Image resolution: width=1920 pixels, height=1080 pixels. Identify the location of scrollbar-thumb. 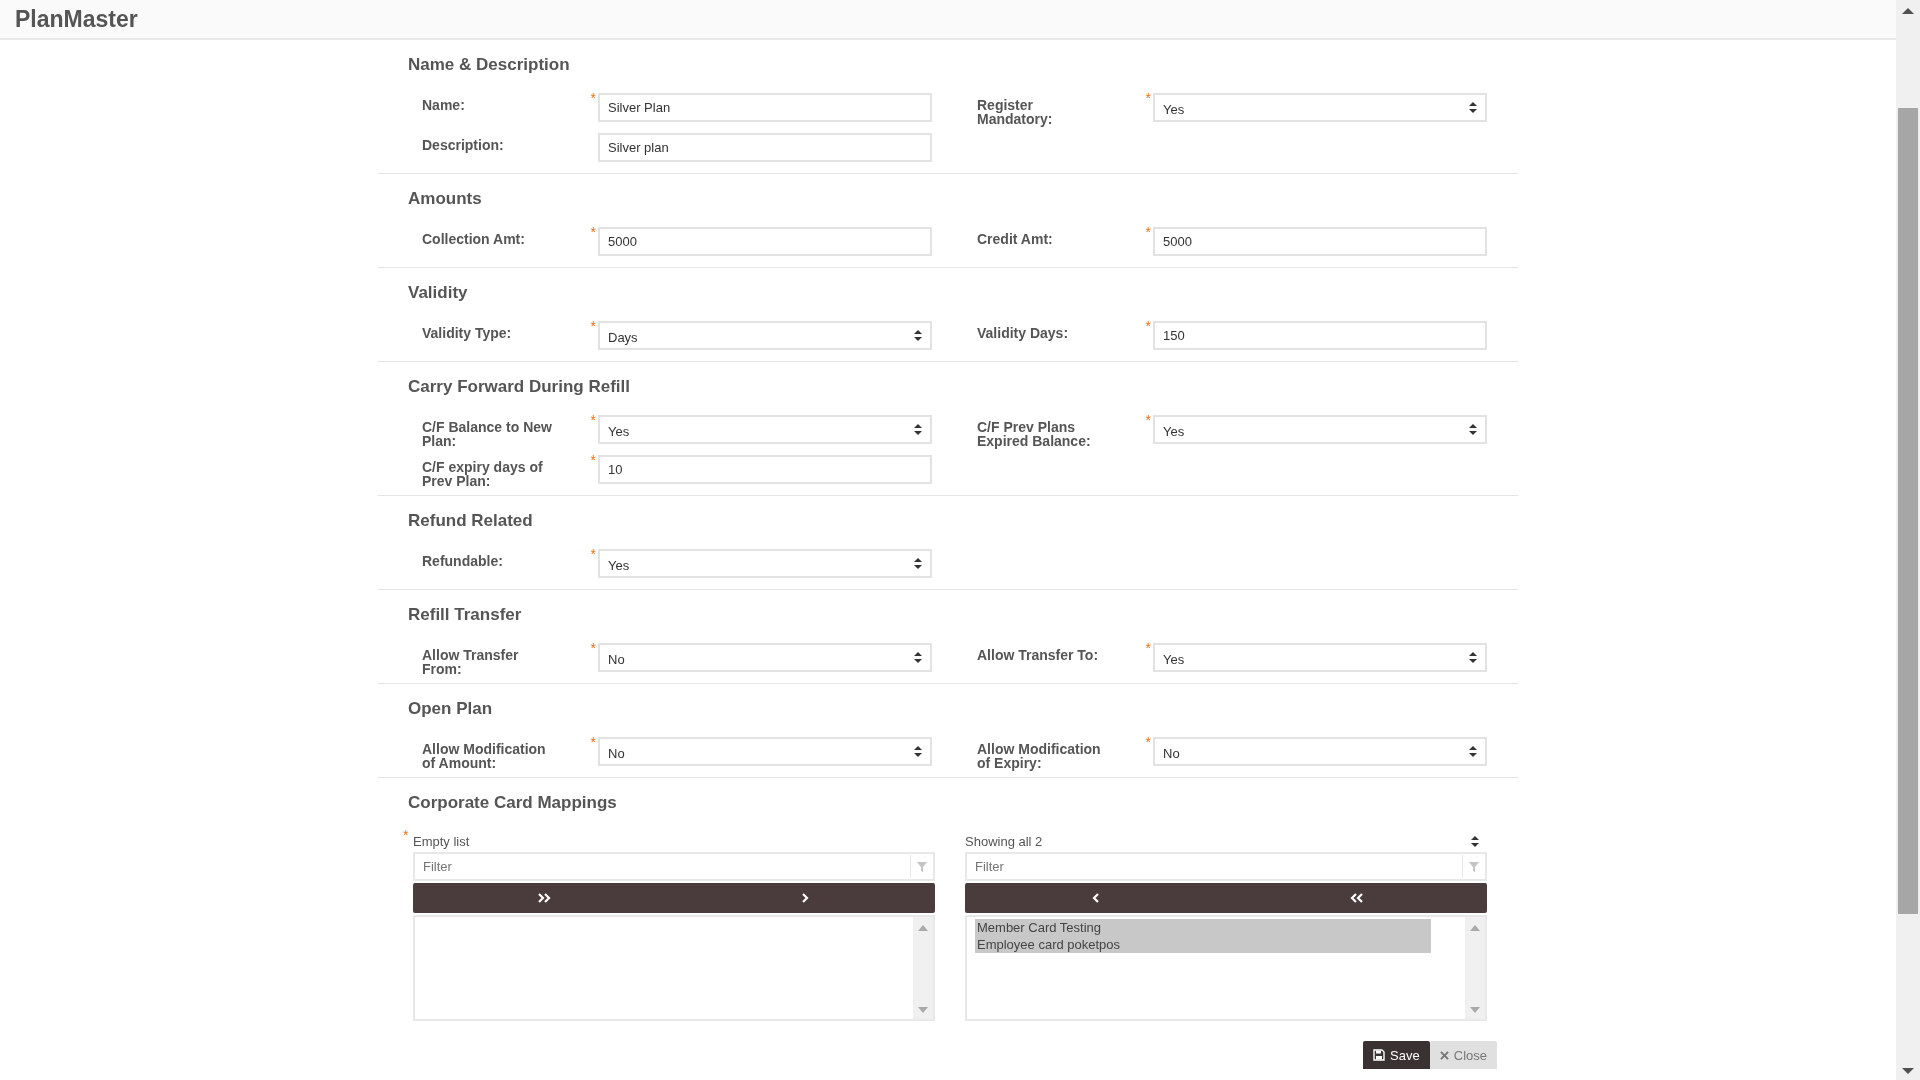
(1908, 511).